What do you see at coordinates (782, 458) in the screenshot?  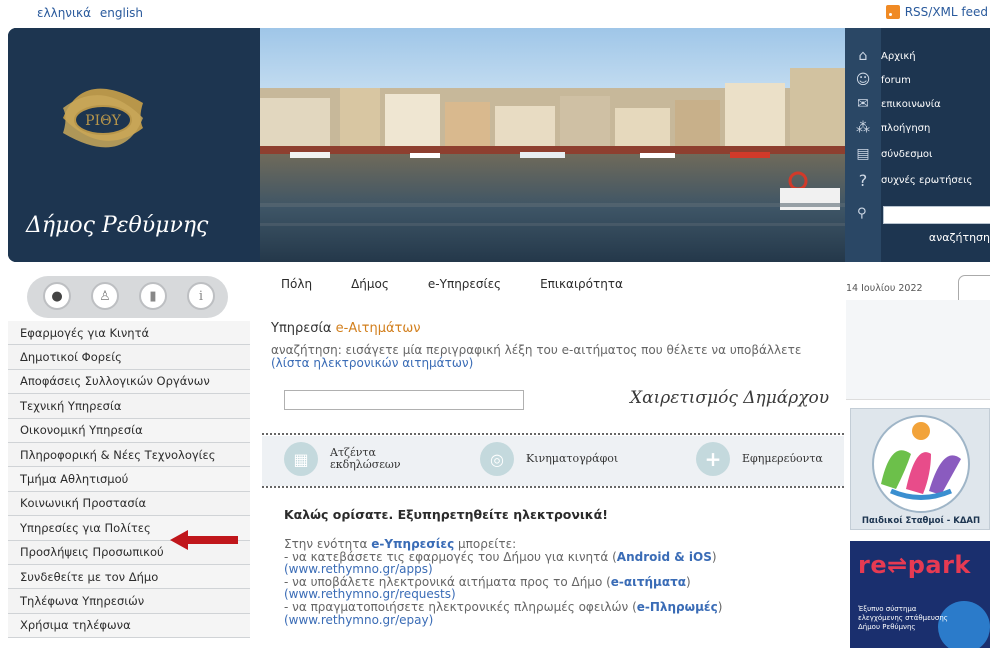 I see `pharmacies-label: Εφημερεύοντα` at bounding box center [782, 458].